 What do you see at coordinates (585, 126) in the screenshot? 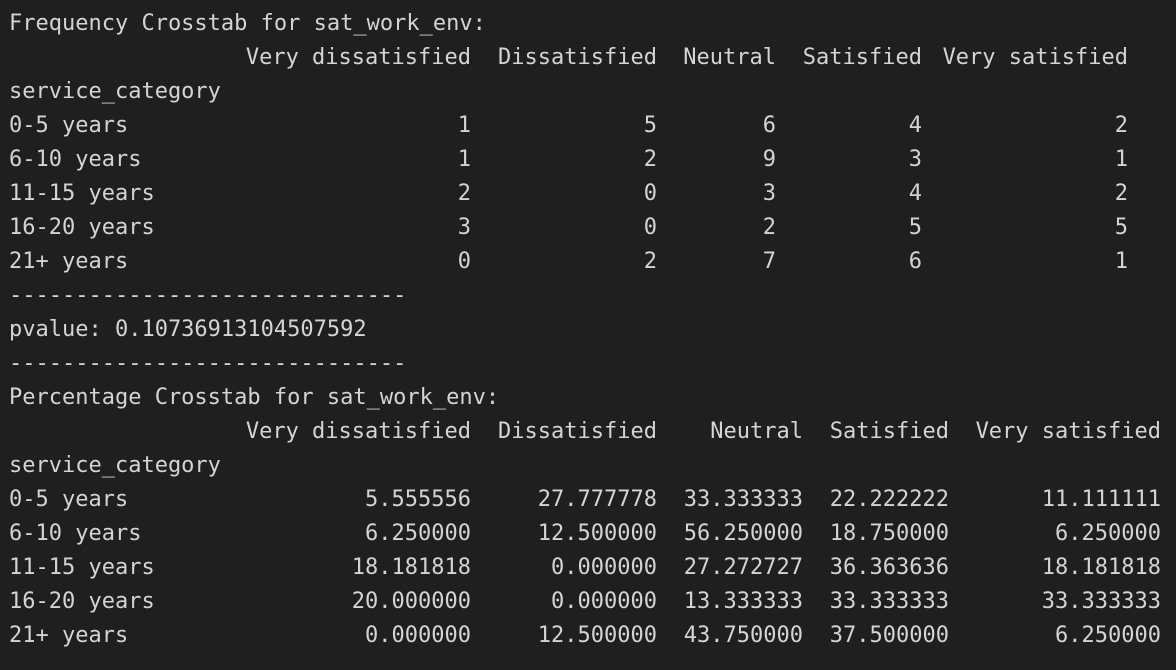
I see `frequency-row: 0-5 years 1 5 6 4 2` at bounding box center [585, 126].